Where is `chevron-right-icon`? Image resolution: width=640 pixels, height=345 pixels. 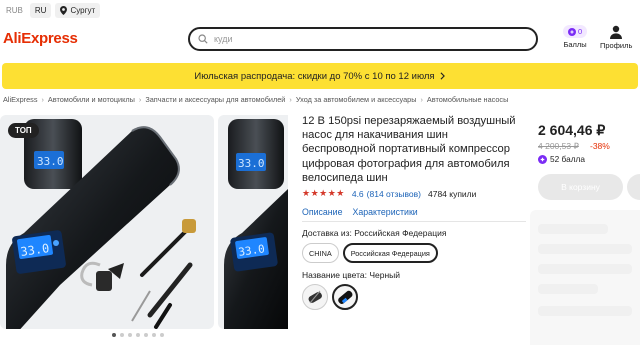
chevron-right-icon is located at coordinates (442, 76).